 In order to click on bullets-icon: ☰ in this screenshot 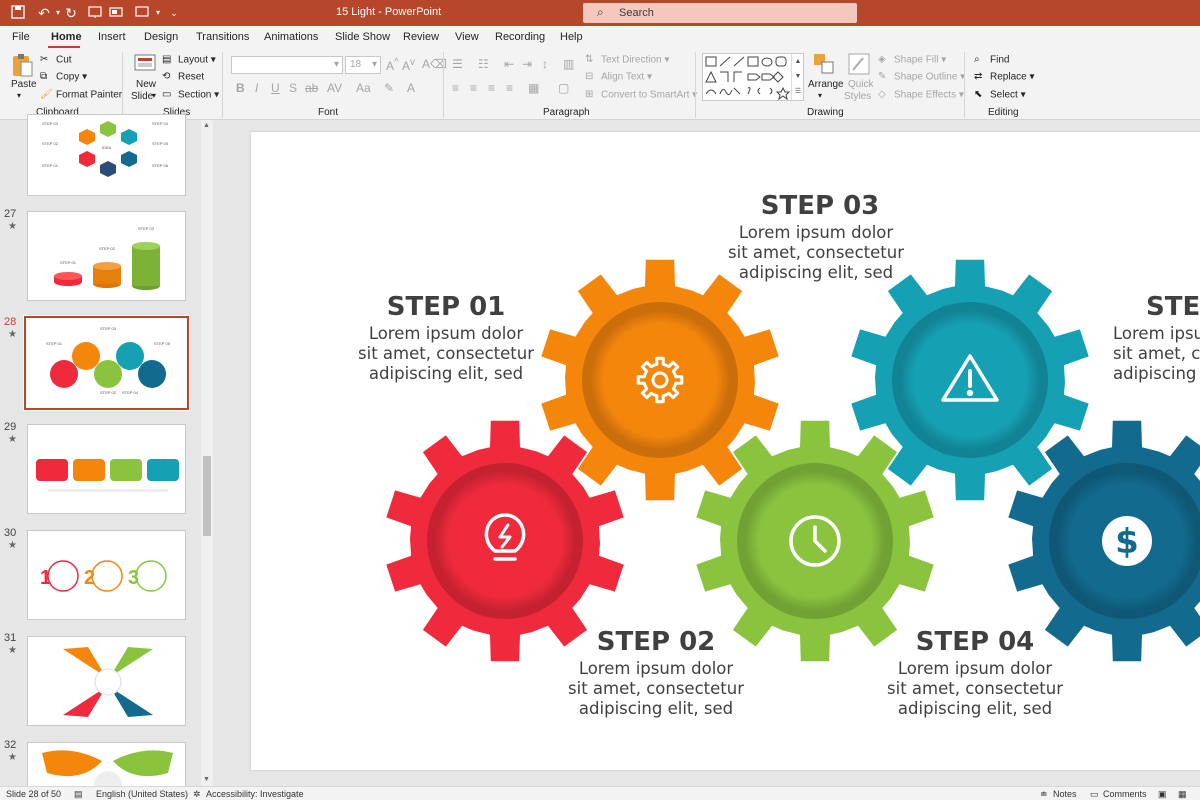, I will do `click(457, 64)`.